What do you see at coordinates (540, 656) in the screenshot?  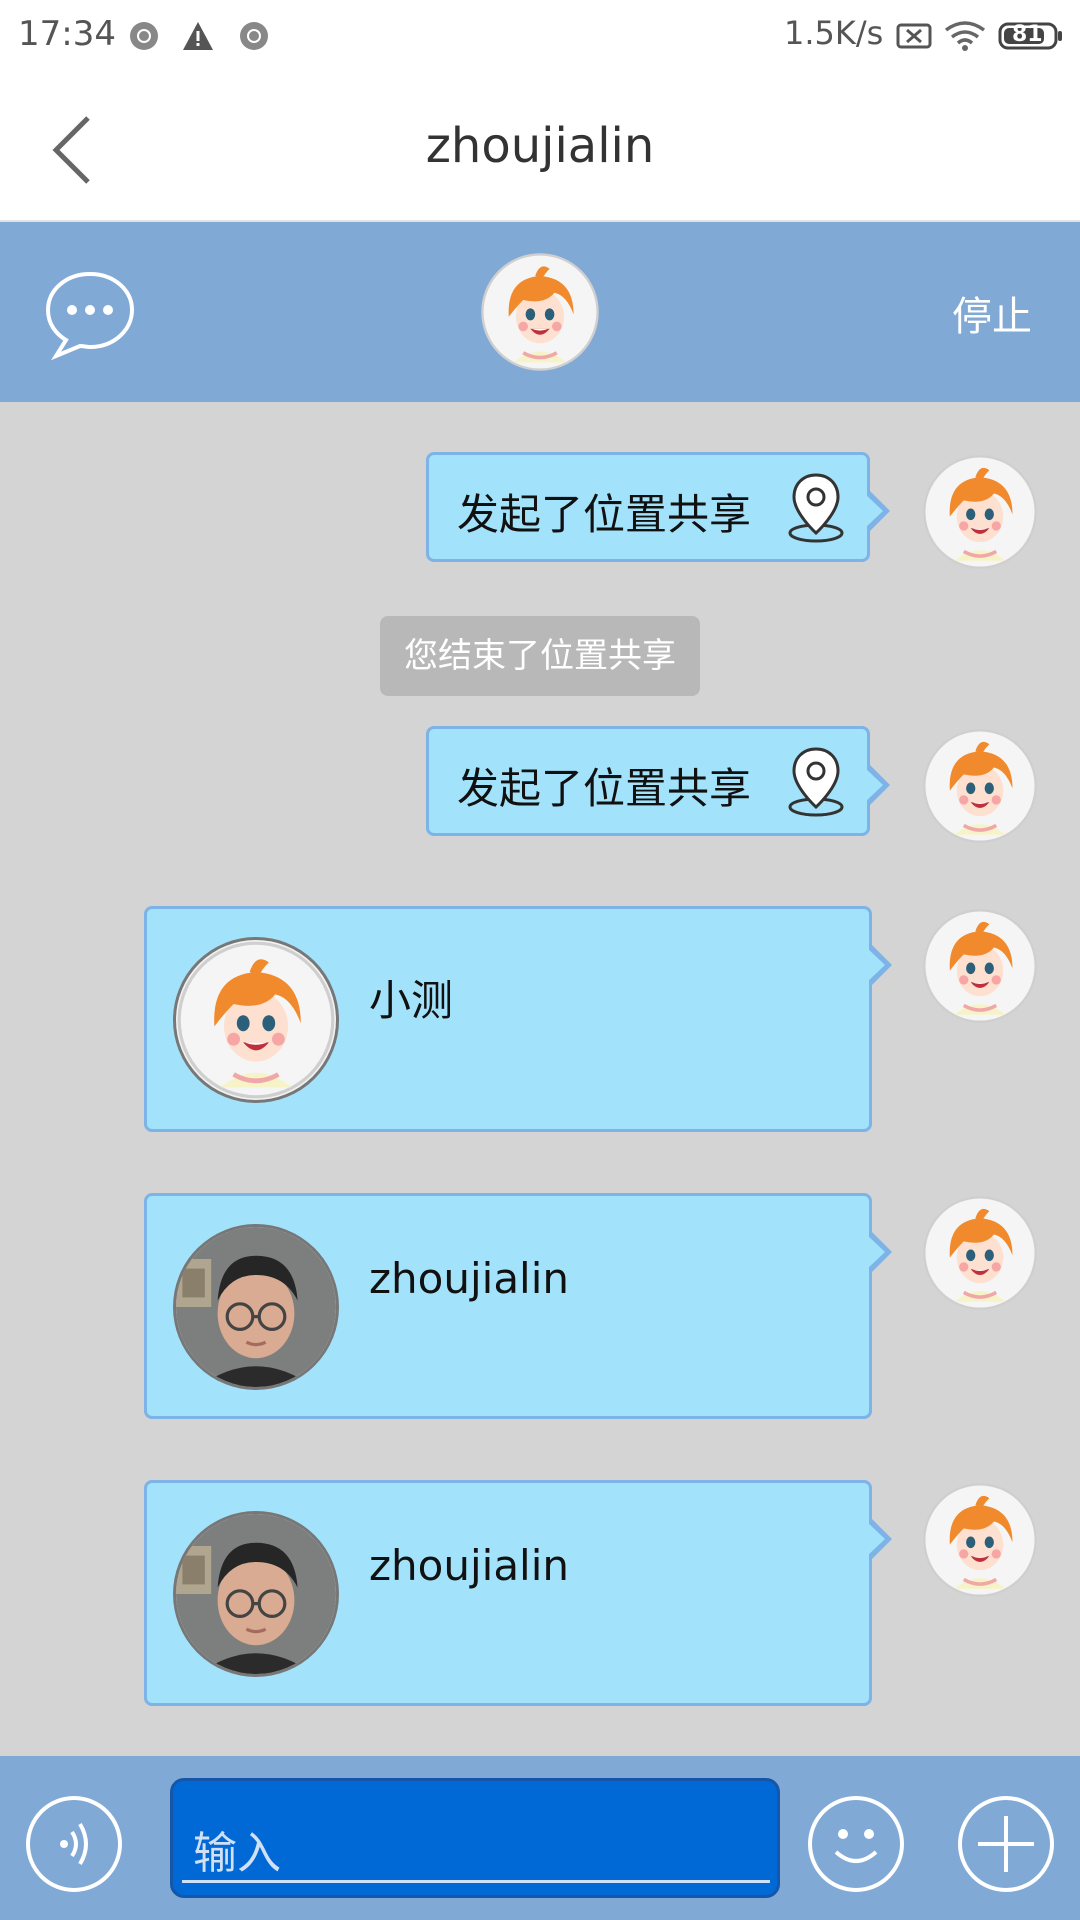 I see `system-notice: 您结束了位置共享` at bounding box center [540, 656].